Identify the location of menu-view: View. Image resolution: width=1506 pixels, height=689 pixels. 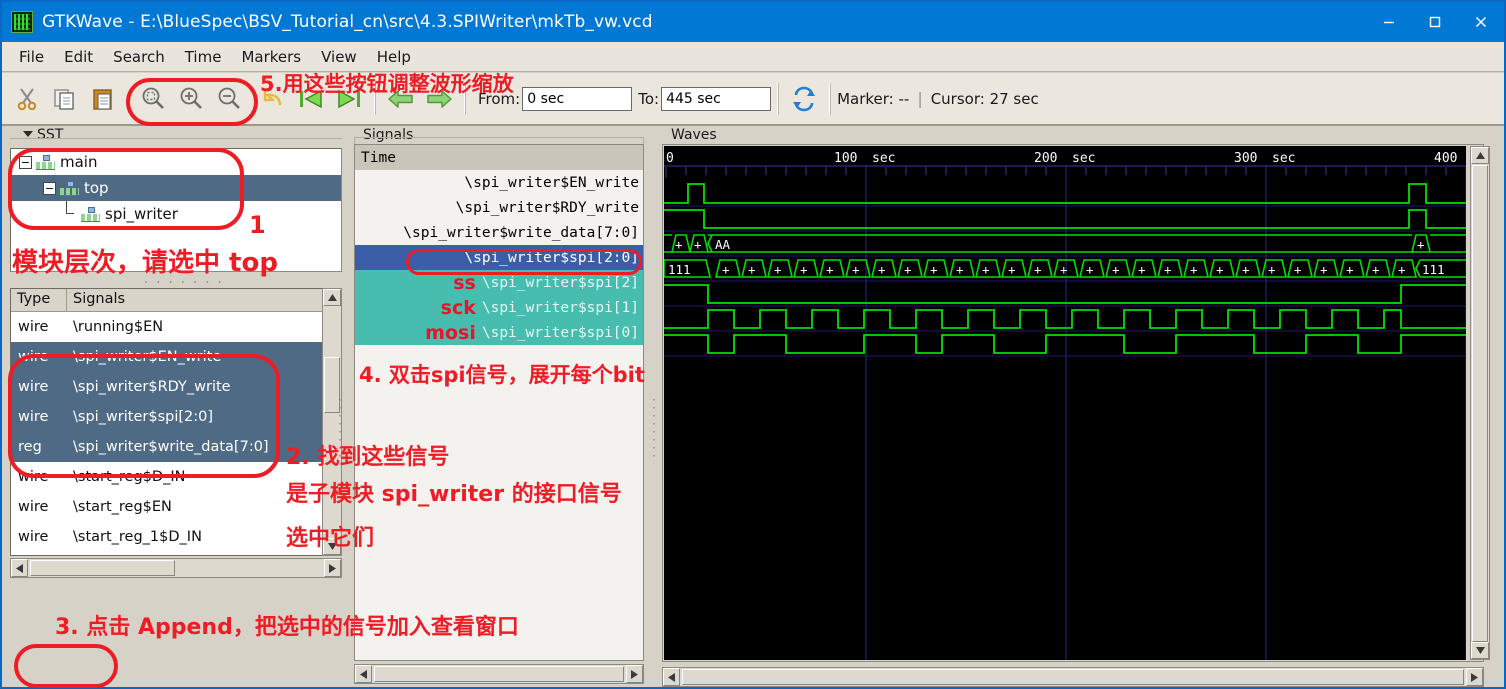
(339, 57).